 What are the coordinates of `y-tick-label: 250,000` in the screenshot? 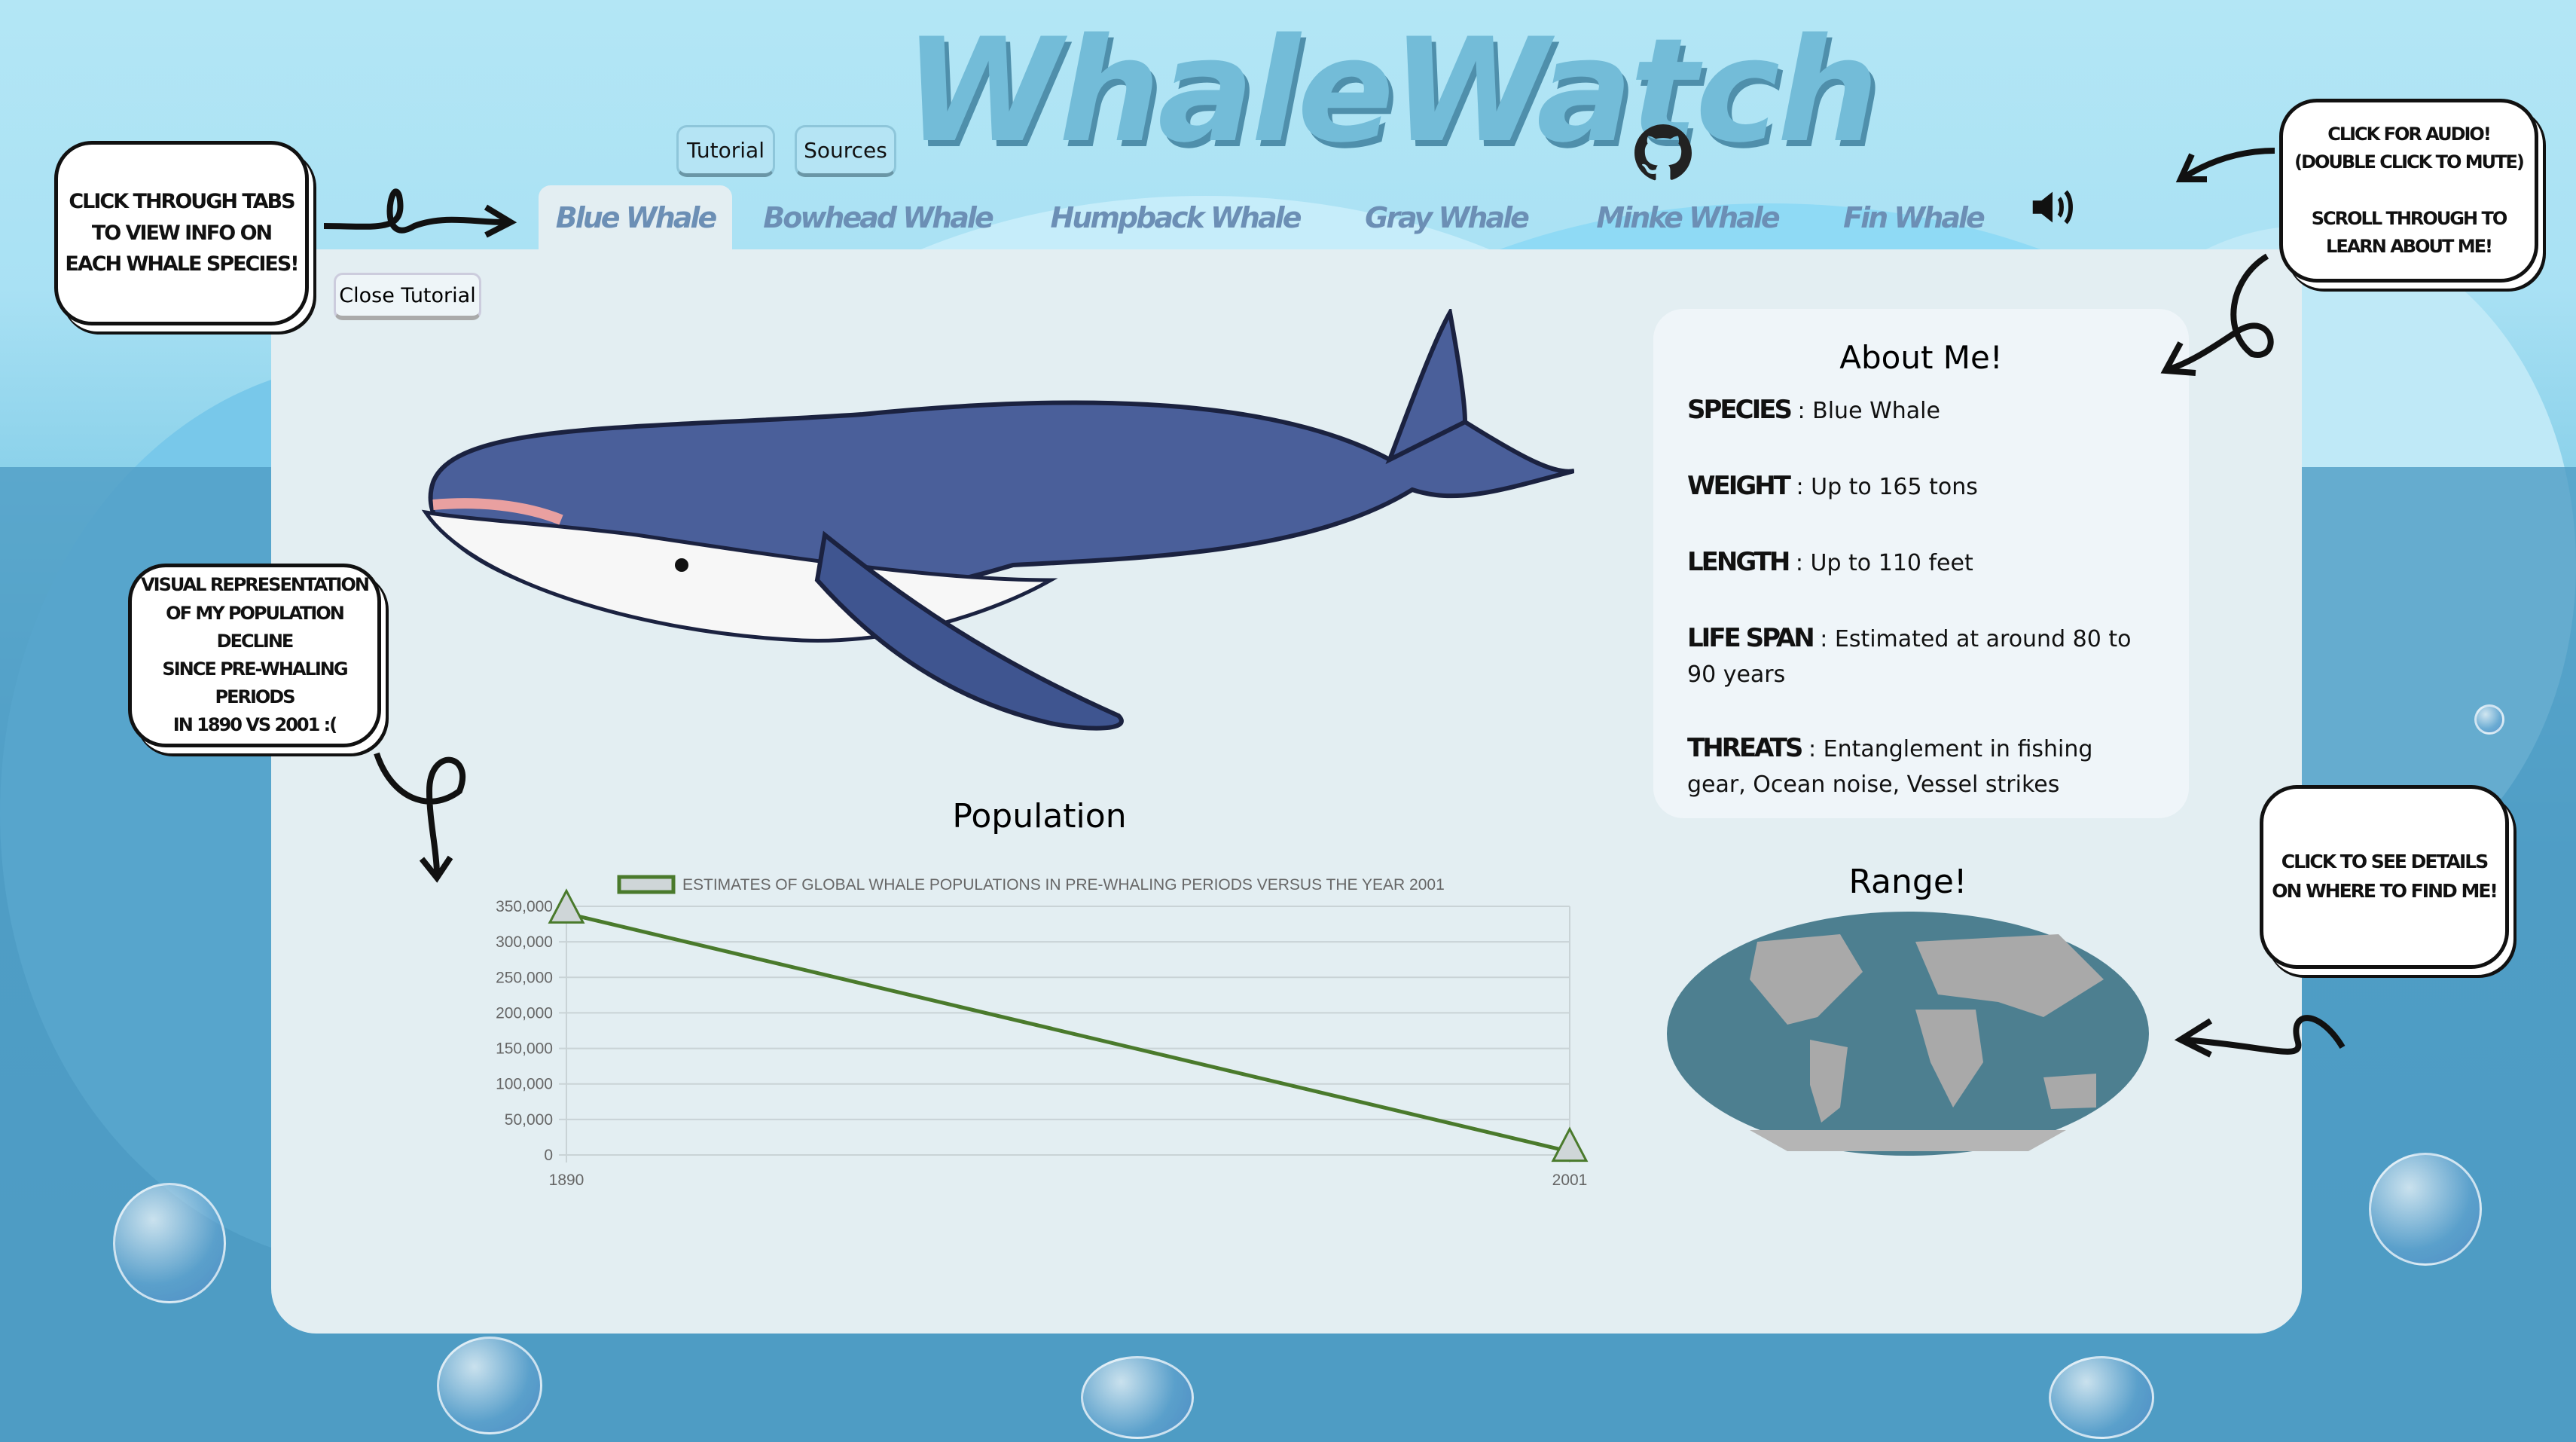 It's located at (525, 977).